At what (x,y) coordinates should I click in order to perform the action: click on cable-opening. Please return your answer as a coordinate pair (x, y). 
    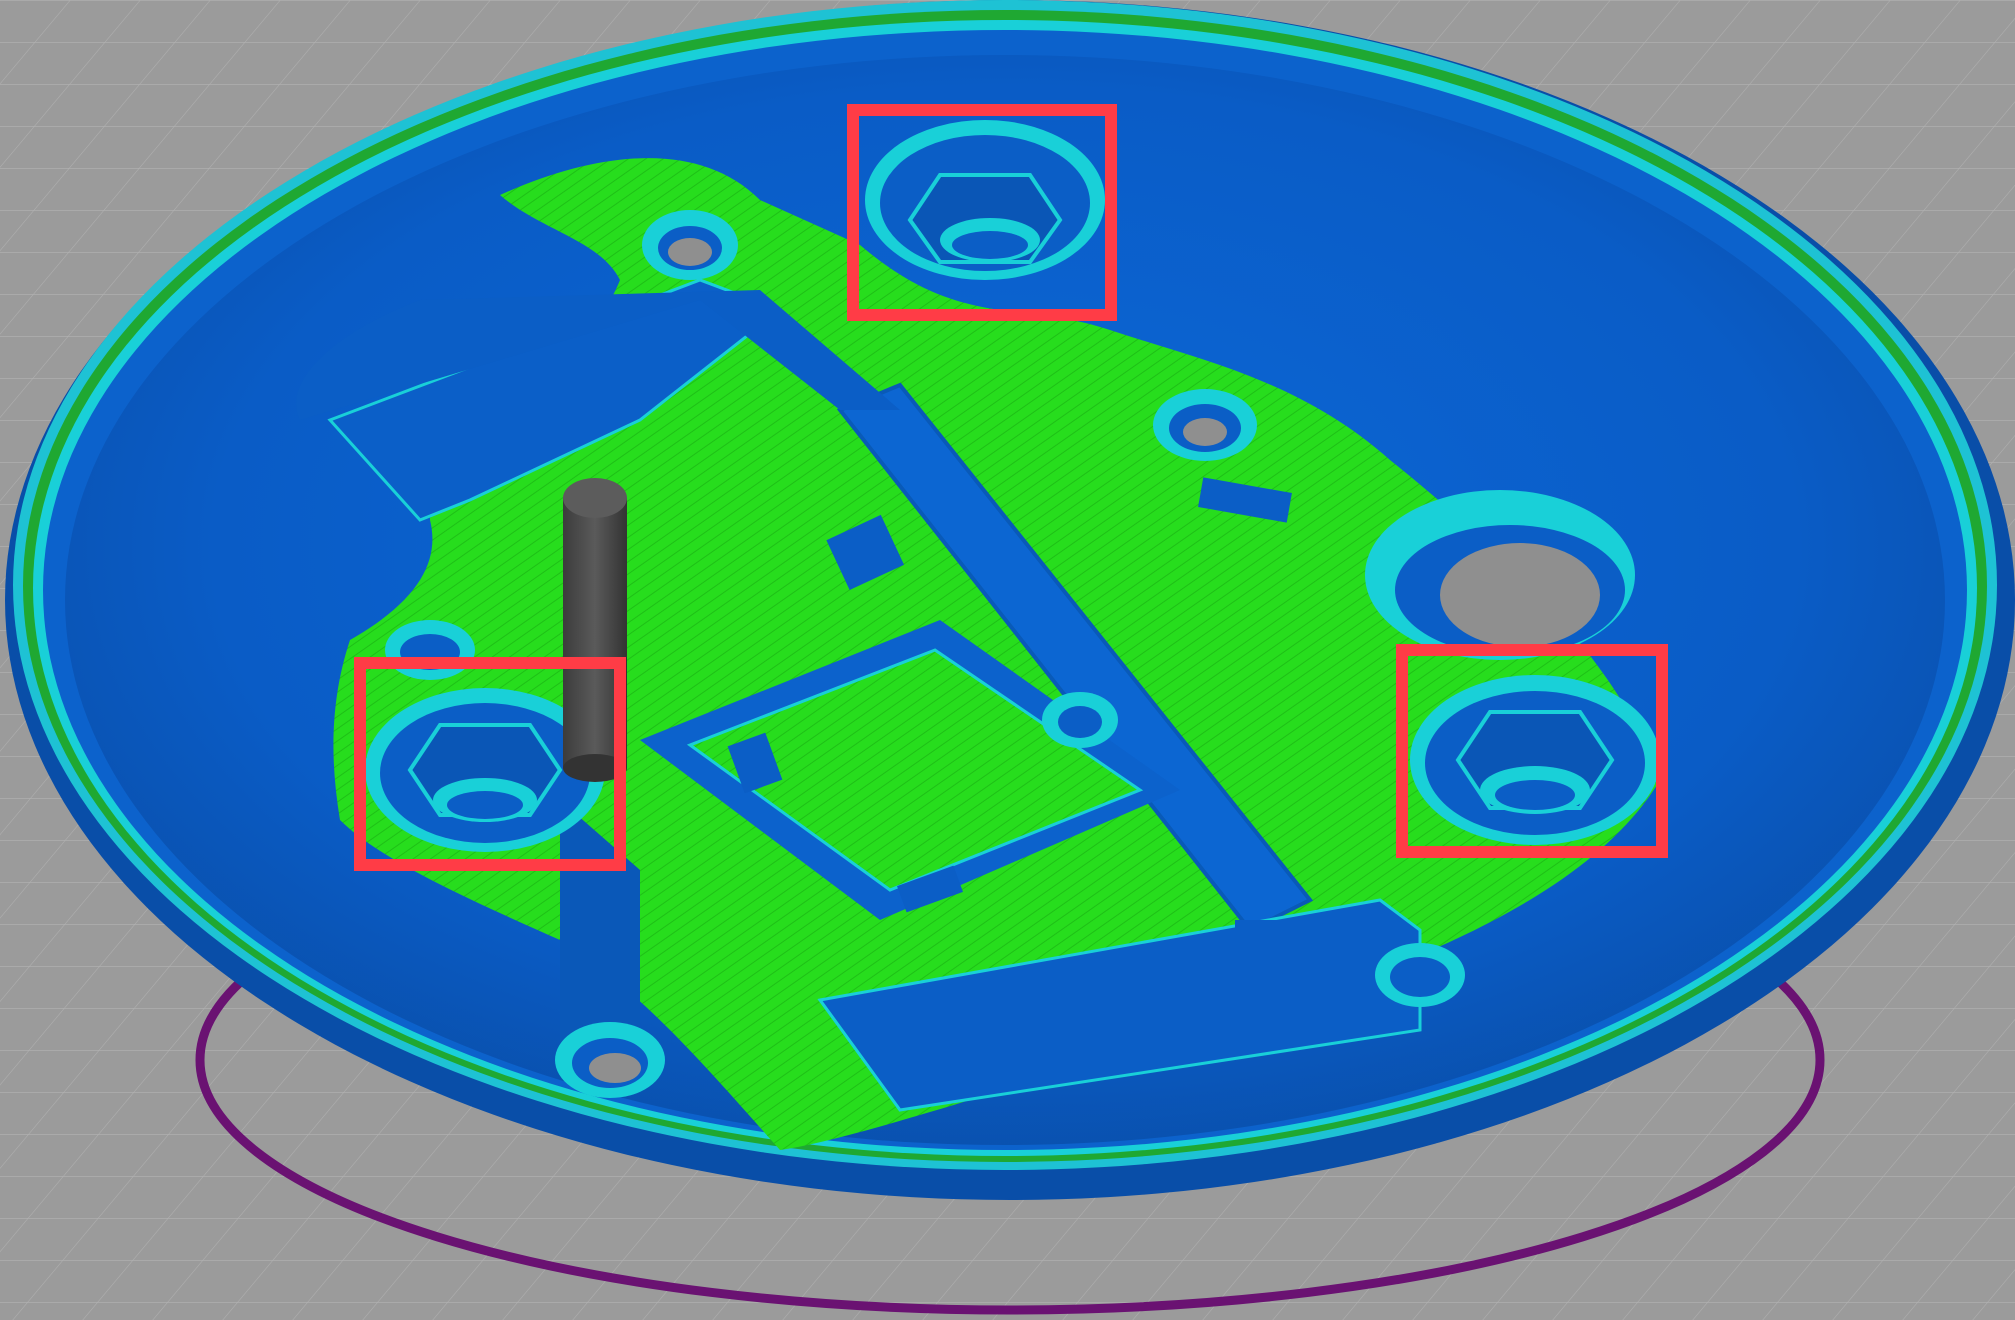
    Looking at the image, I should click on (1500, 575).